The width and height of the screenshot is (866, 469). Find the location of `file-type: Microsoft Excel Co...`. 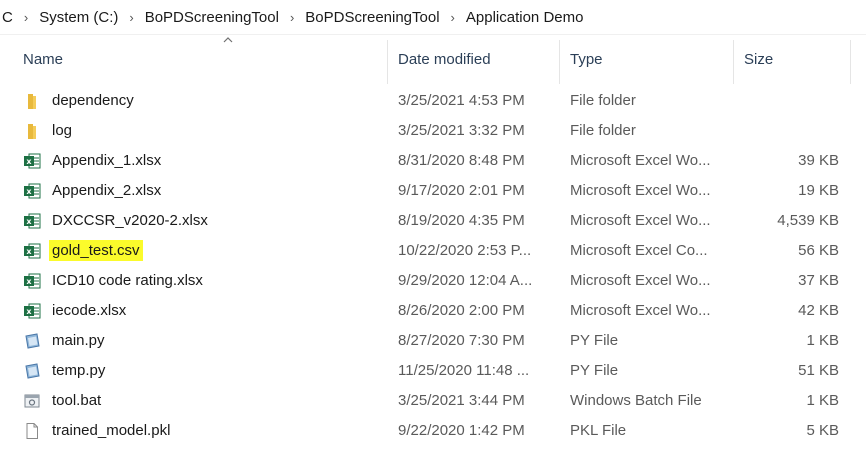

file-type: Microsoft Excel Co... is located at coordinates (639, 250).